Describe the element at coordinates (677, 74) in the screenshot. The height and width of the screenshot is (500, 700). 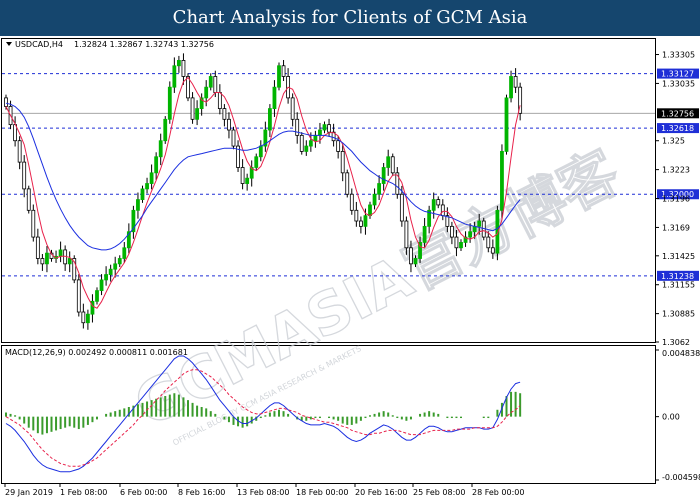
I see `level-label: 1.33127` at that location.